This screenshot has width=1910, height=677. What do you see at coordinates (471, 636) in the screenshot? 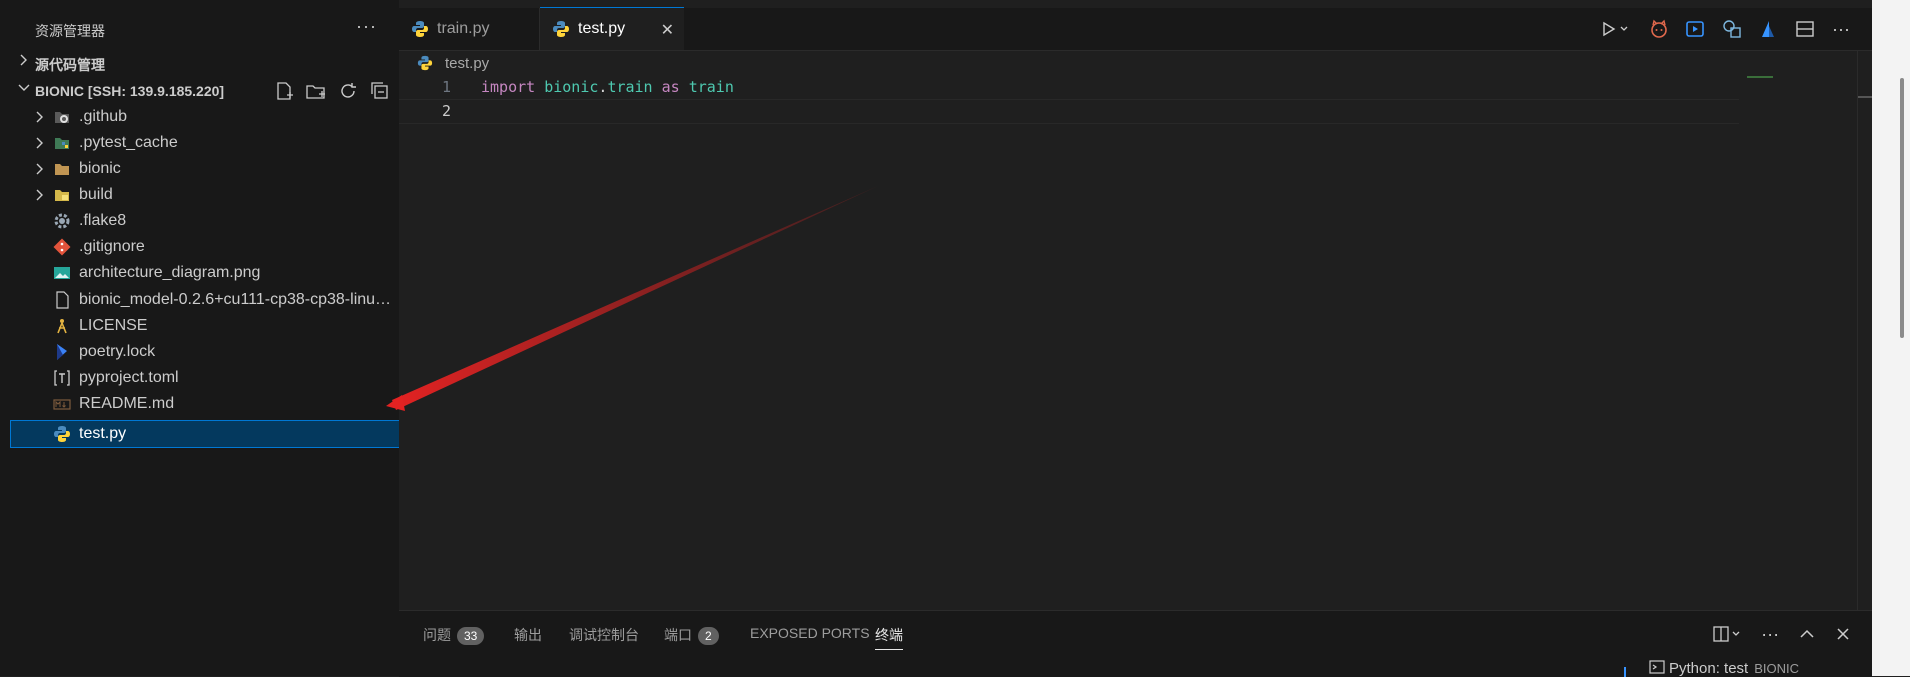
I see `problems-count-badge: 33` at bounding box center [471, 636].